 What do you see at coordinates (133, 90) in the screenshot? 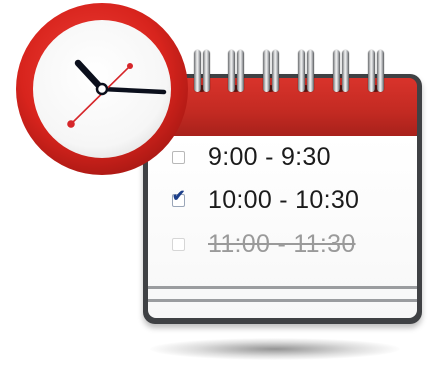
I see `minute-hand` at bounding box center [133, 90].